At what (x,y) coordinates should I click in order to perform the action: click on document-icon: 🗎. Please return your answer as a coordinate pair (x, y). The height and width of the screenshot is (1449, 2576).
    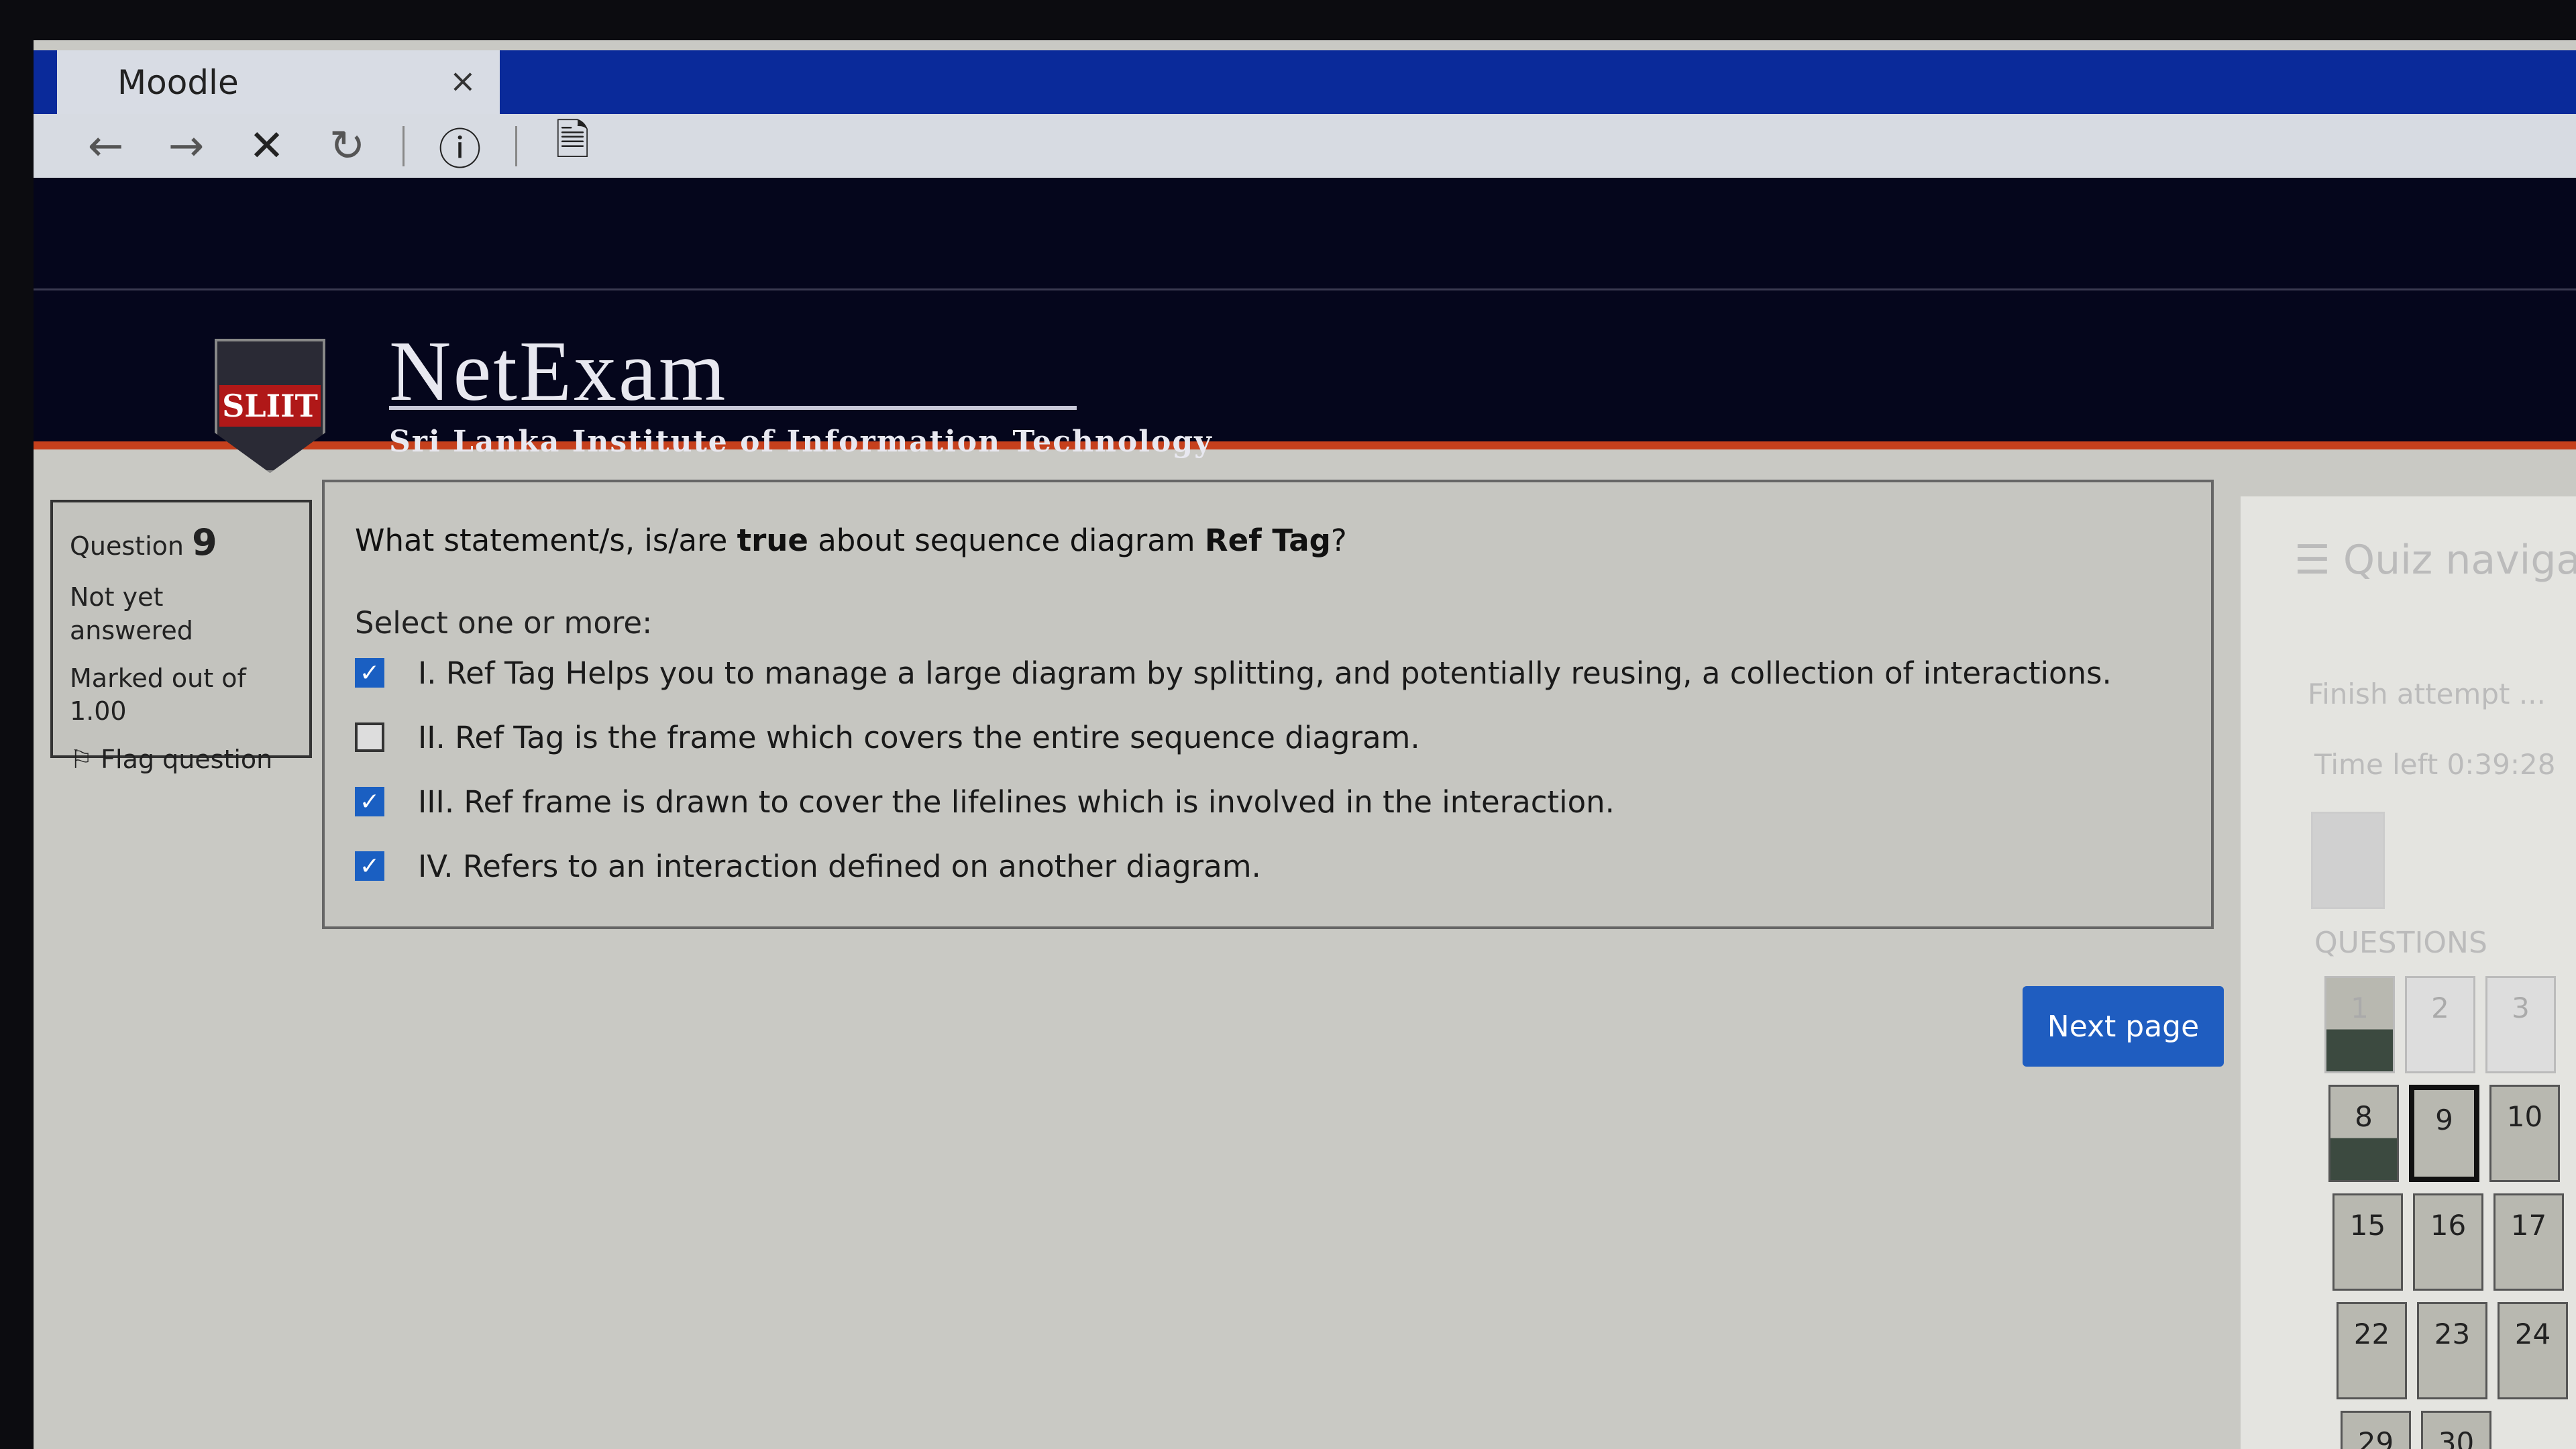
    Looking at the image, I should click on (572, 146).